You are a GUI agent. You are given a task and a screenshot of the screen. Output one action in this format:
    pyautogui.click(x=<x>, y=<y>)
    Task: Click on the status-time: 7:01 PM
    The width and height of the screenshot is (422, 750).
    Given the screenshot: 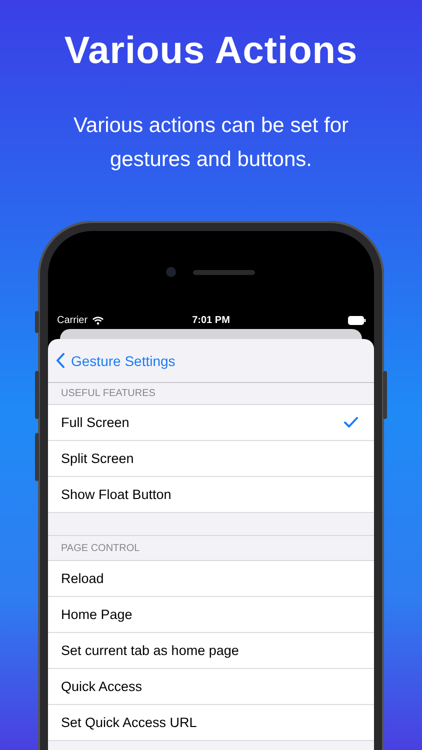 What is the action you would take?
    pyautogui.click(x=211, y=320)
    